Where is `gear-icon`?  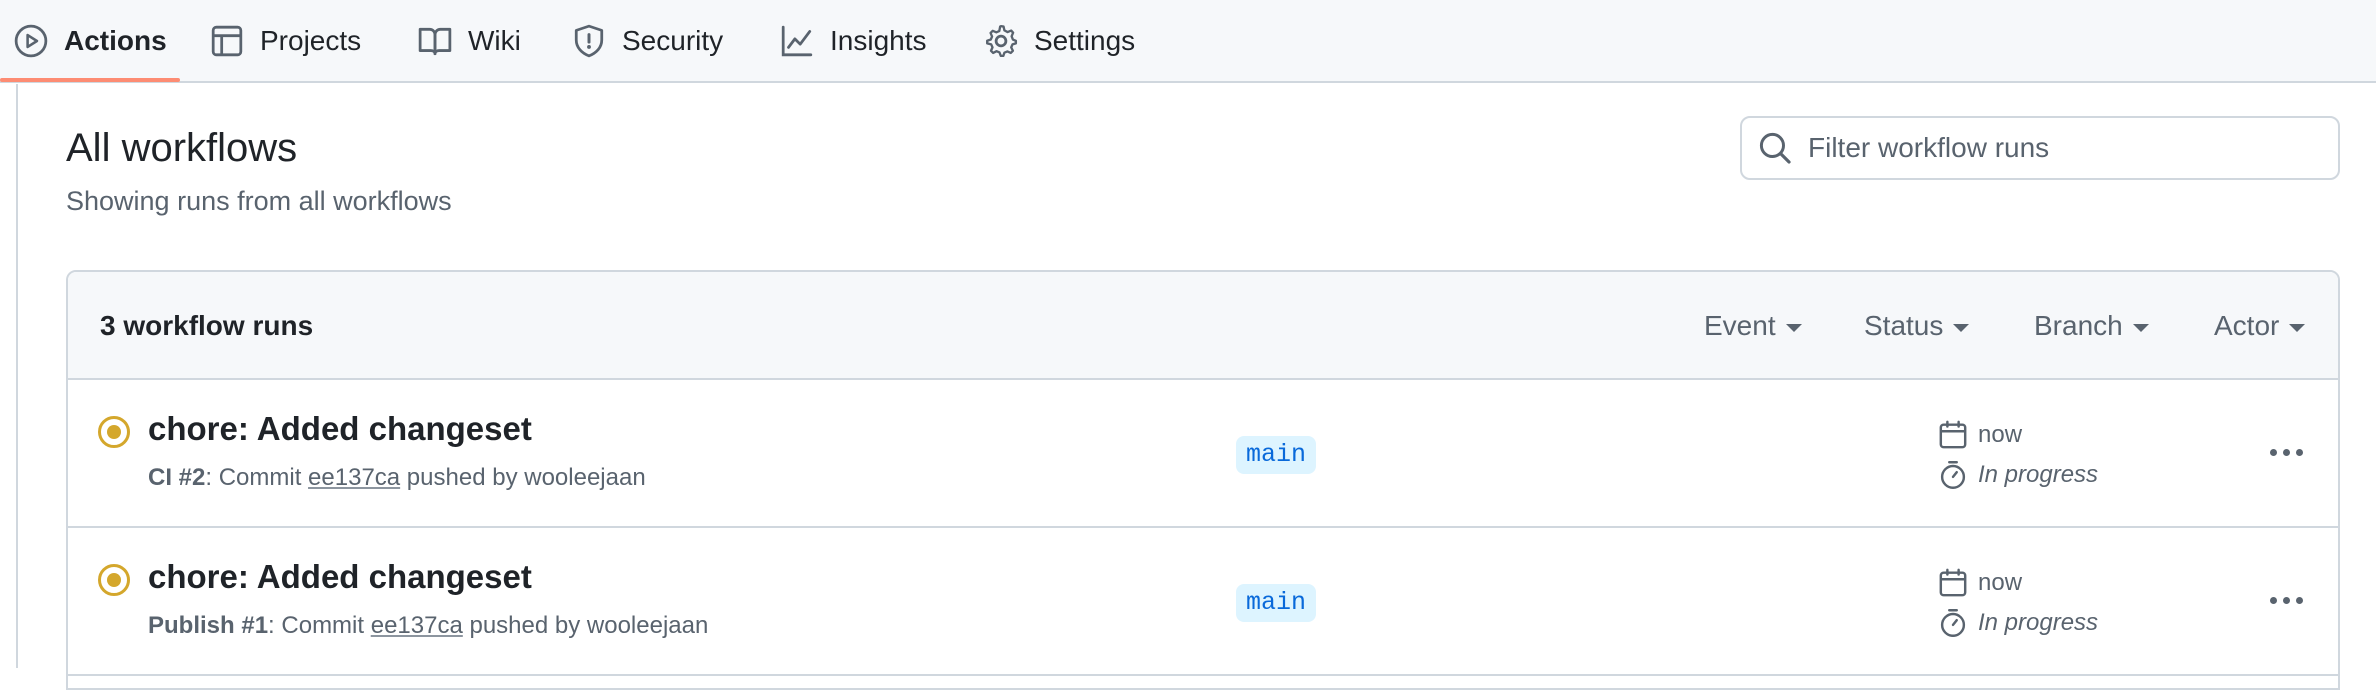 gear-icon is located at coordinates (1001, 41).